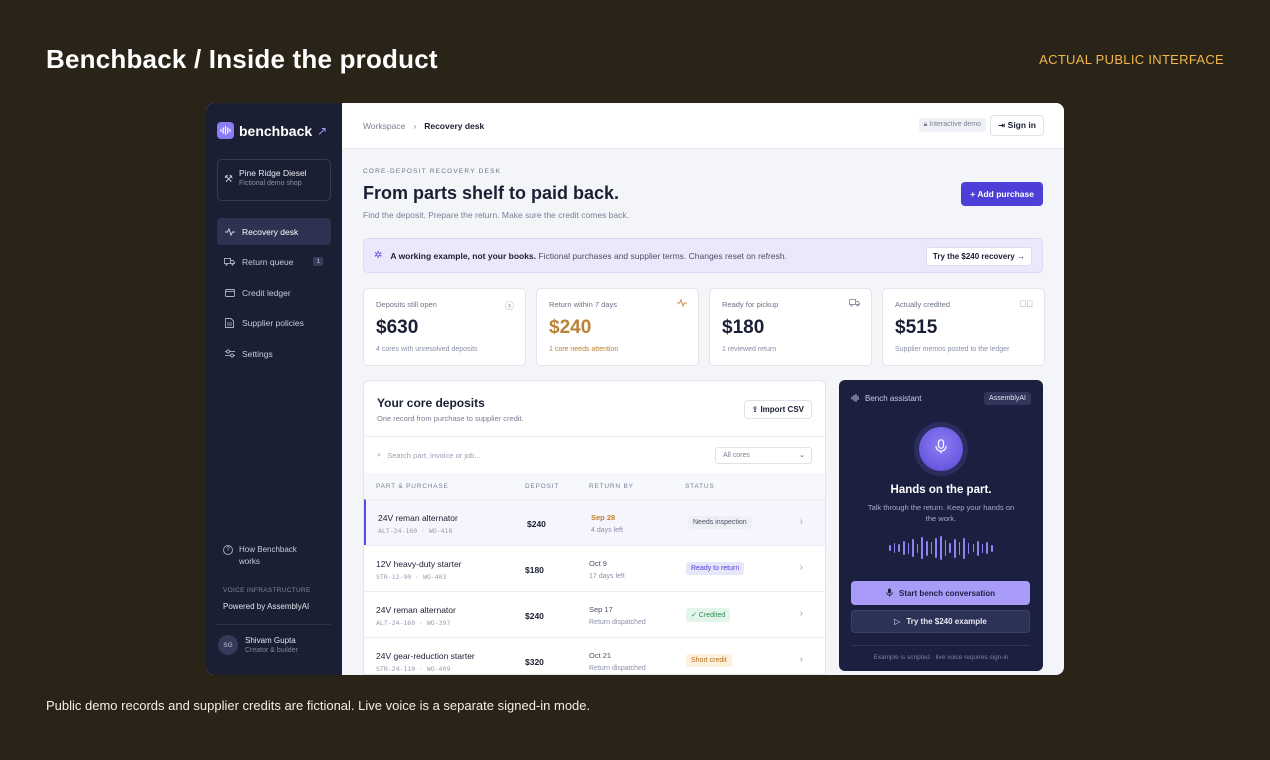  I want to click on deposit-amount: $320, so click(534, 662).